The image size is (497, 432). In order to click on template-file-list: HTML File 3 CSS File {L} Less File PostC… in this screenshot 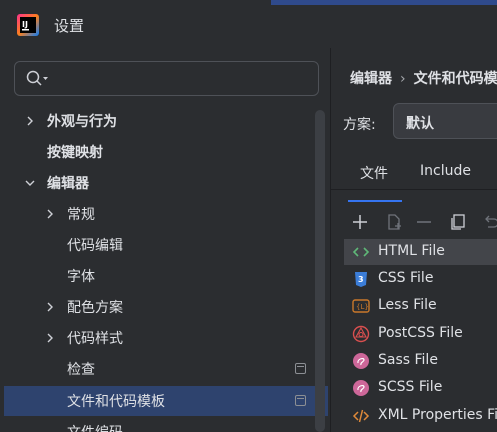, I will do `click(420, 335)`.